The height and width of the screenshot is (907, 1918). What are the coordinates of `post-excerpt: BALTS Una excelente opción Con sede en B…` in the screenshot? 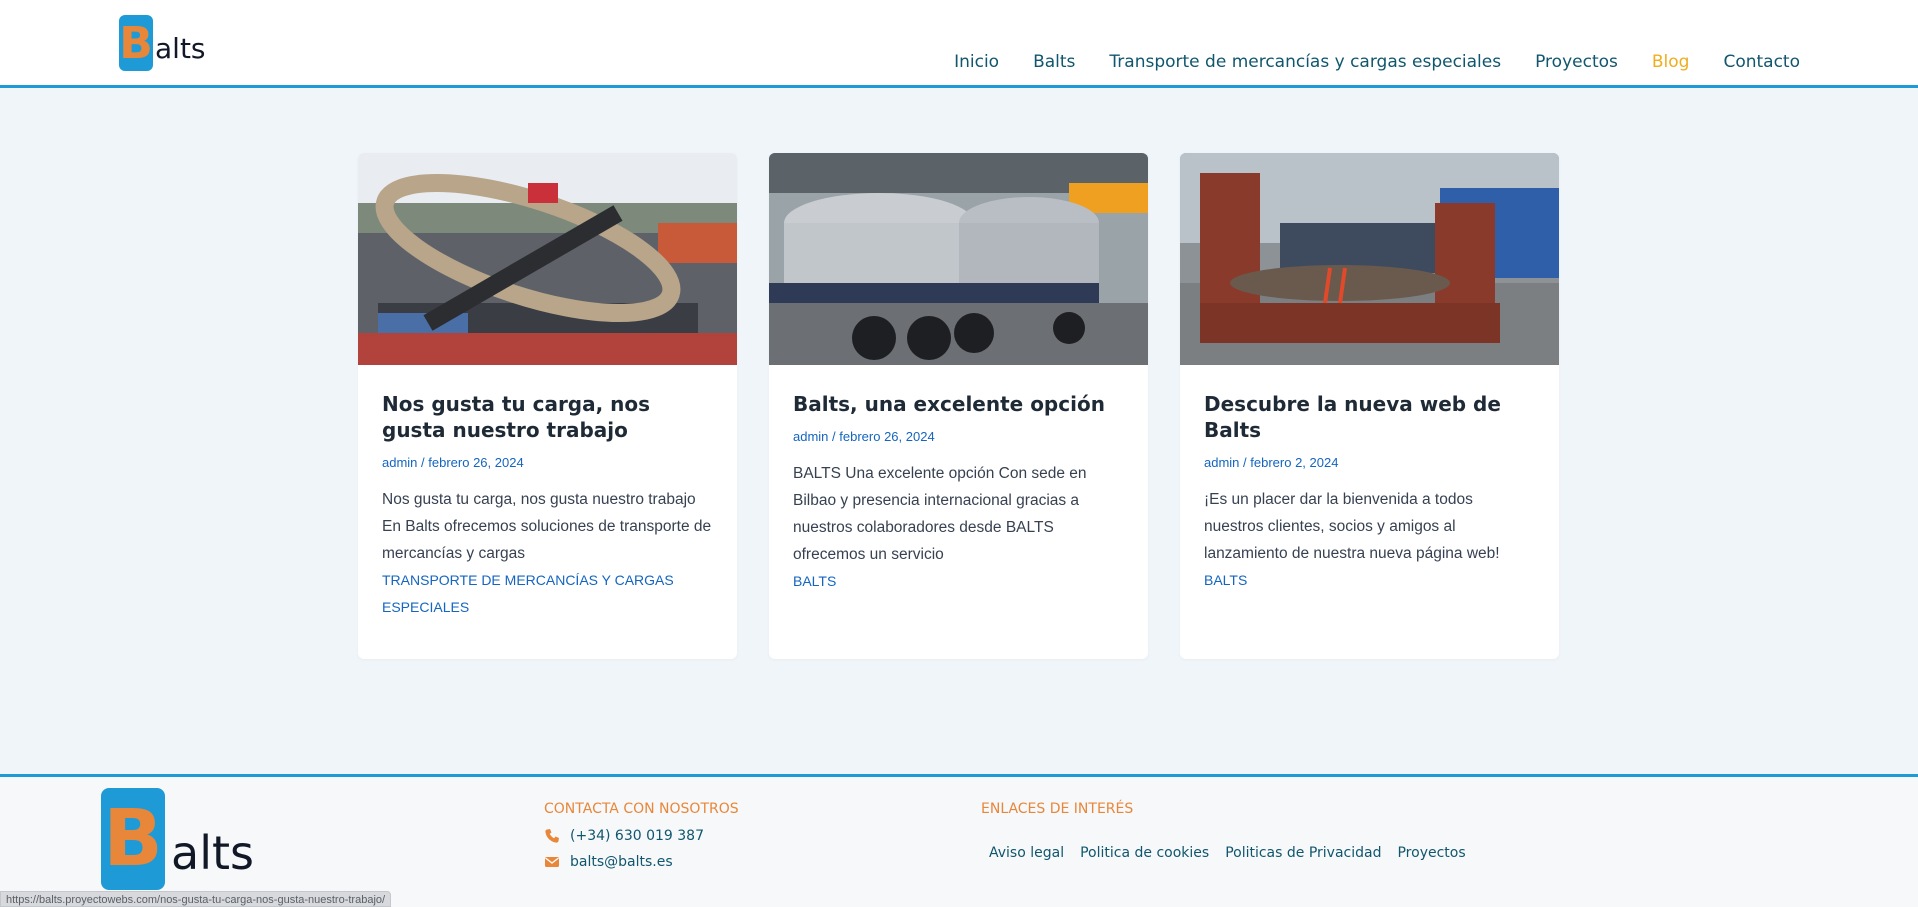 It's located at (940, 514).